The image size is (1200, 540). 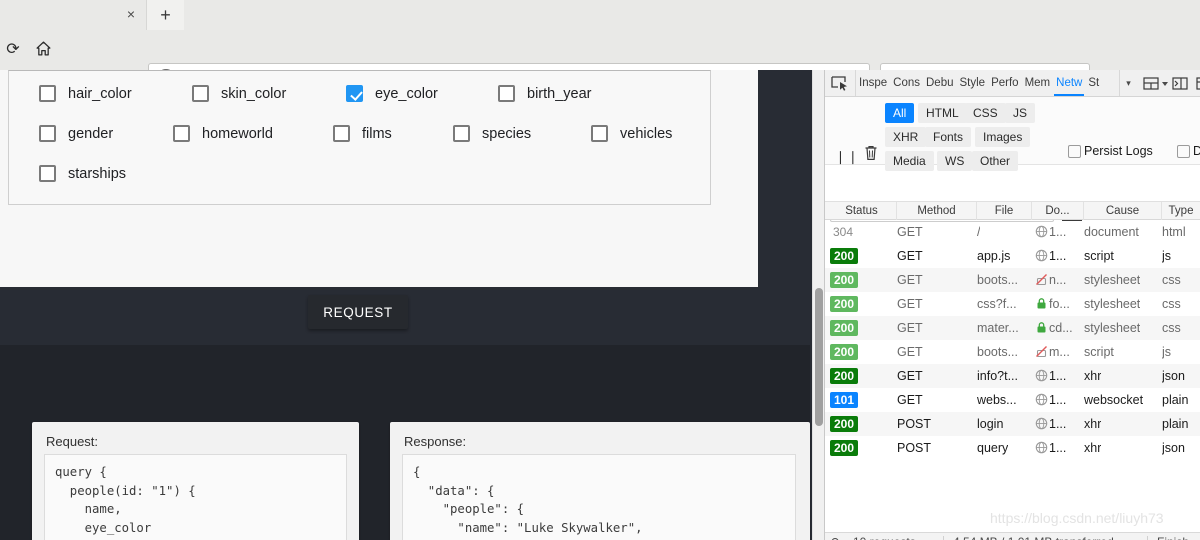 I want to click on devtools-tab-cons: Cons, so click(x=906, y=83).